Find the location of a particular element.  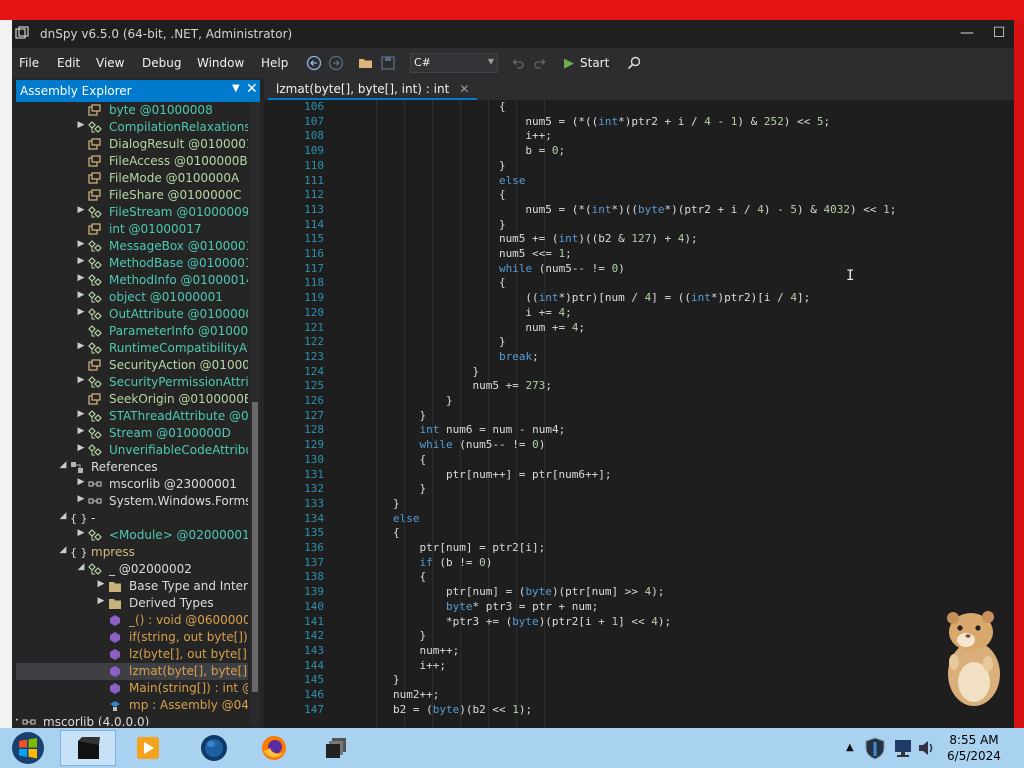

tray-arrow-icon: ▲ is located at coordinates (850, 747).